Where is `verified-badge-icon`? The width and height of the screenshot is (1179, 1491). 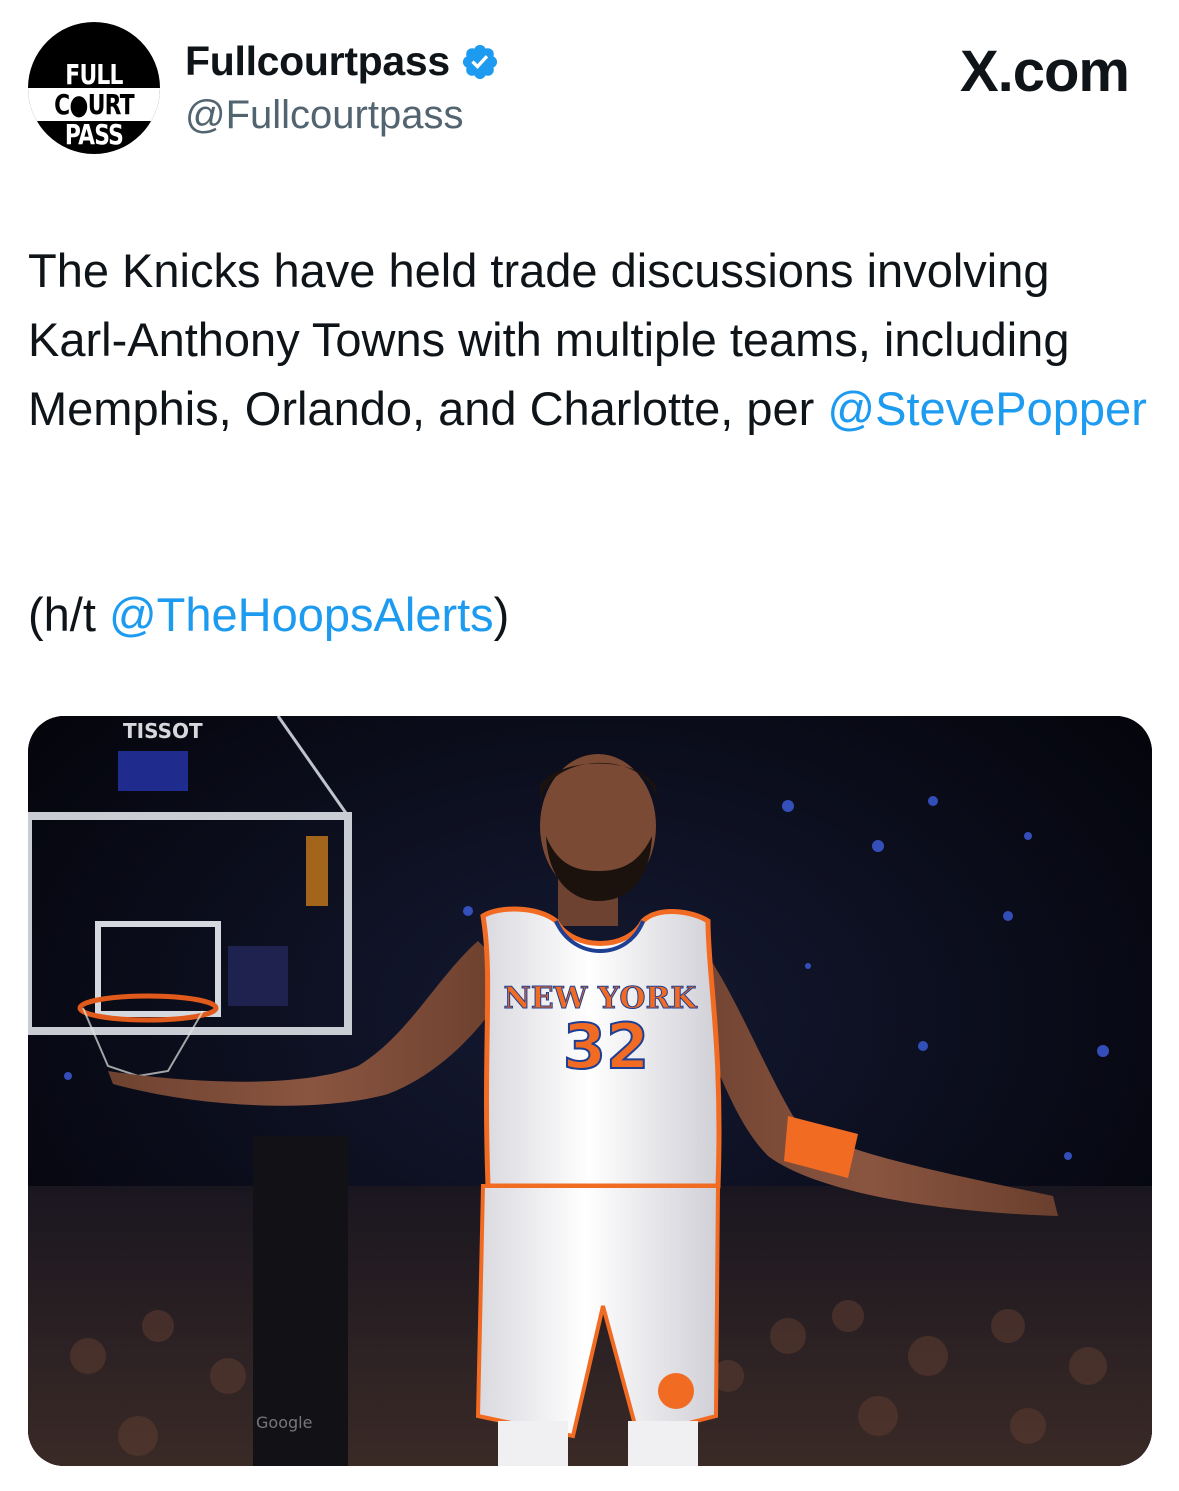 verified-badge-icon is located at coordinates (480, 61).